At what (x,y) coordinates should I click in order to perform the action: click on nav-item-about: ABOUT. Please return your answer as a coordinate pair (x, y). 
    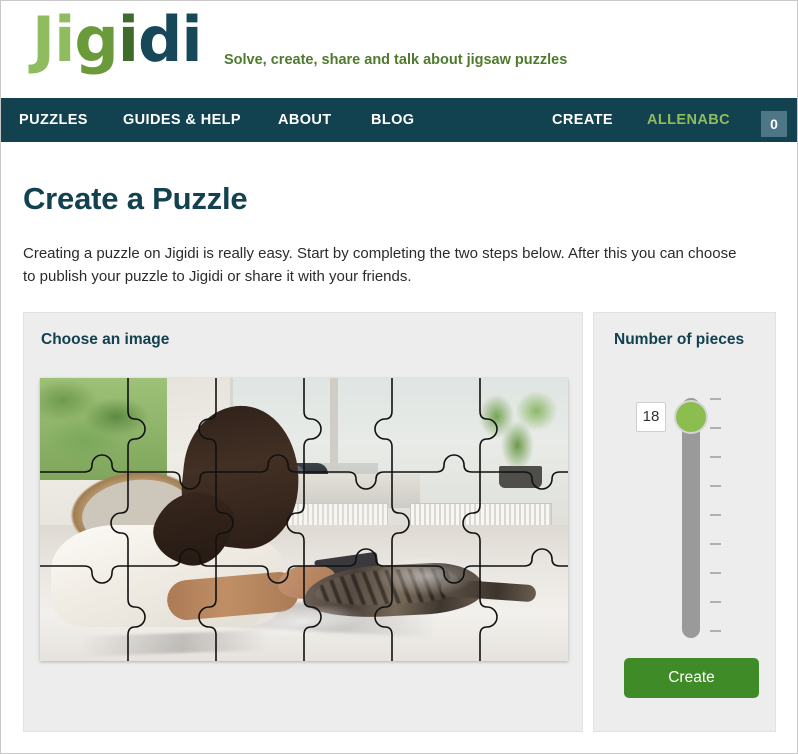
    Looking at the image, I should click on (305, 120).